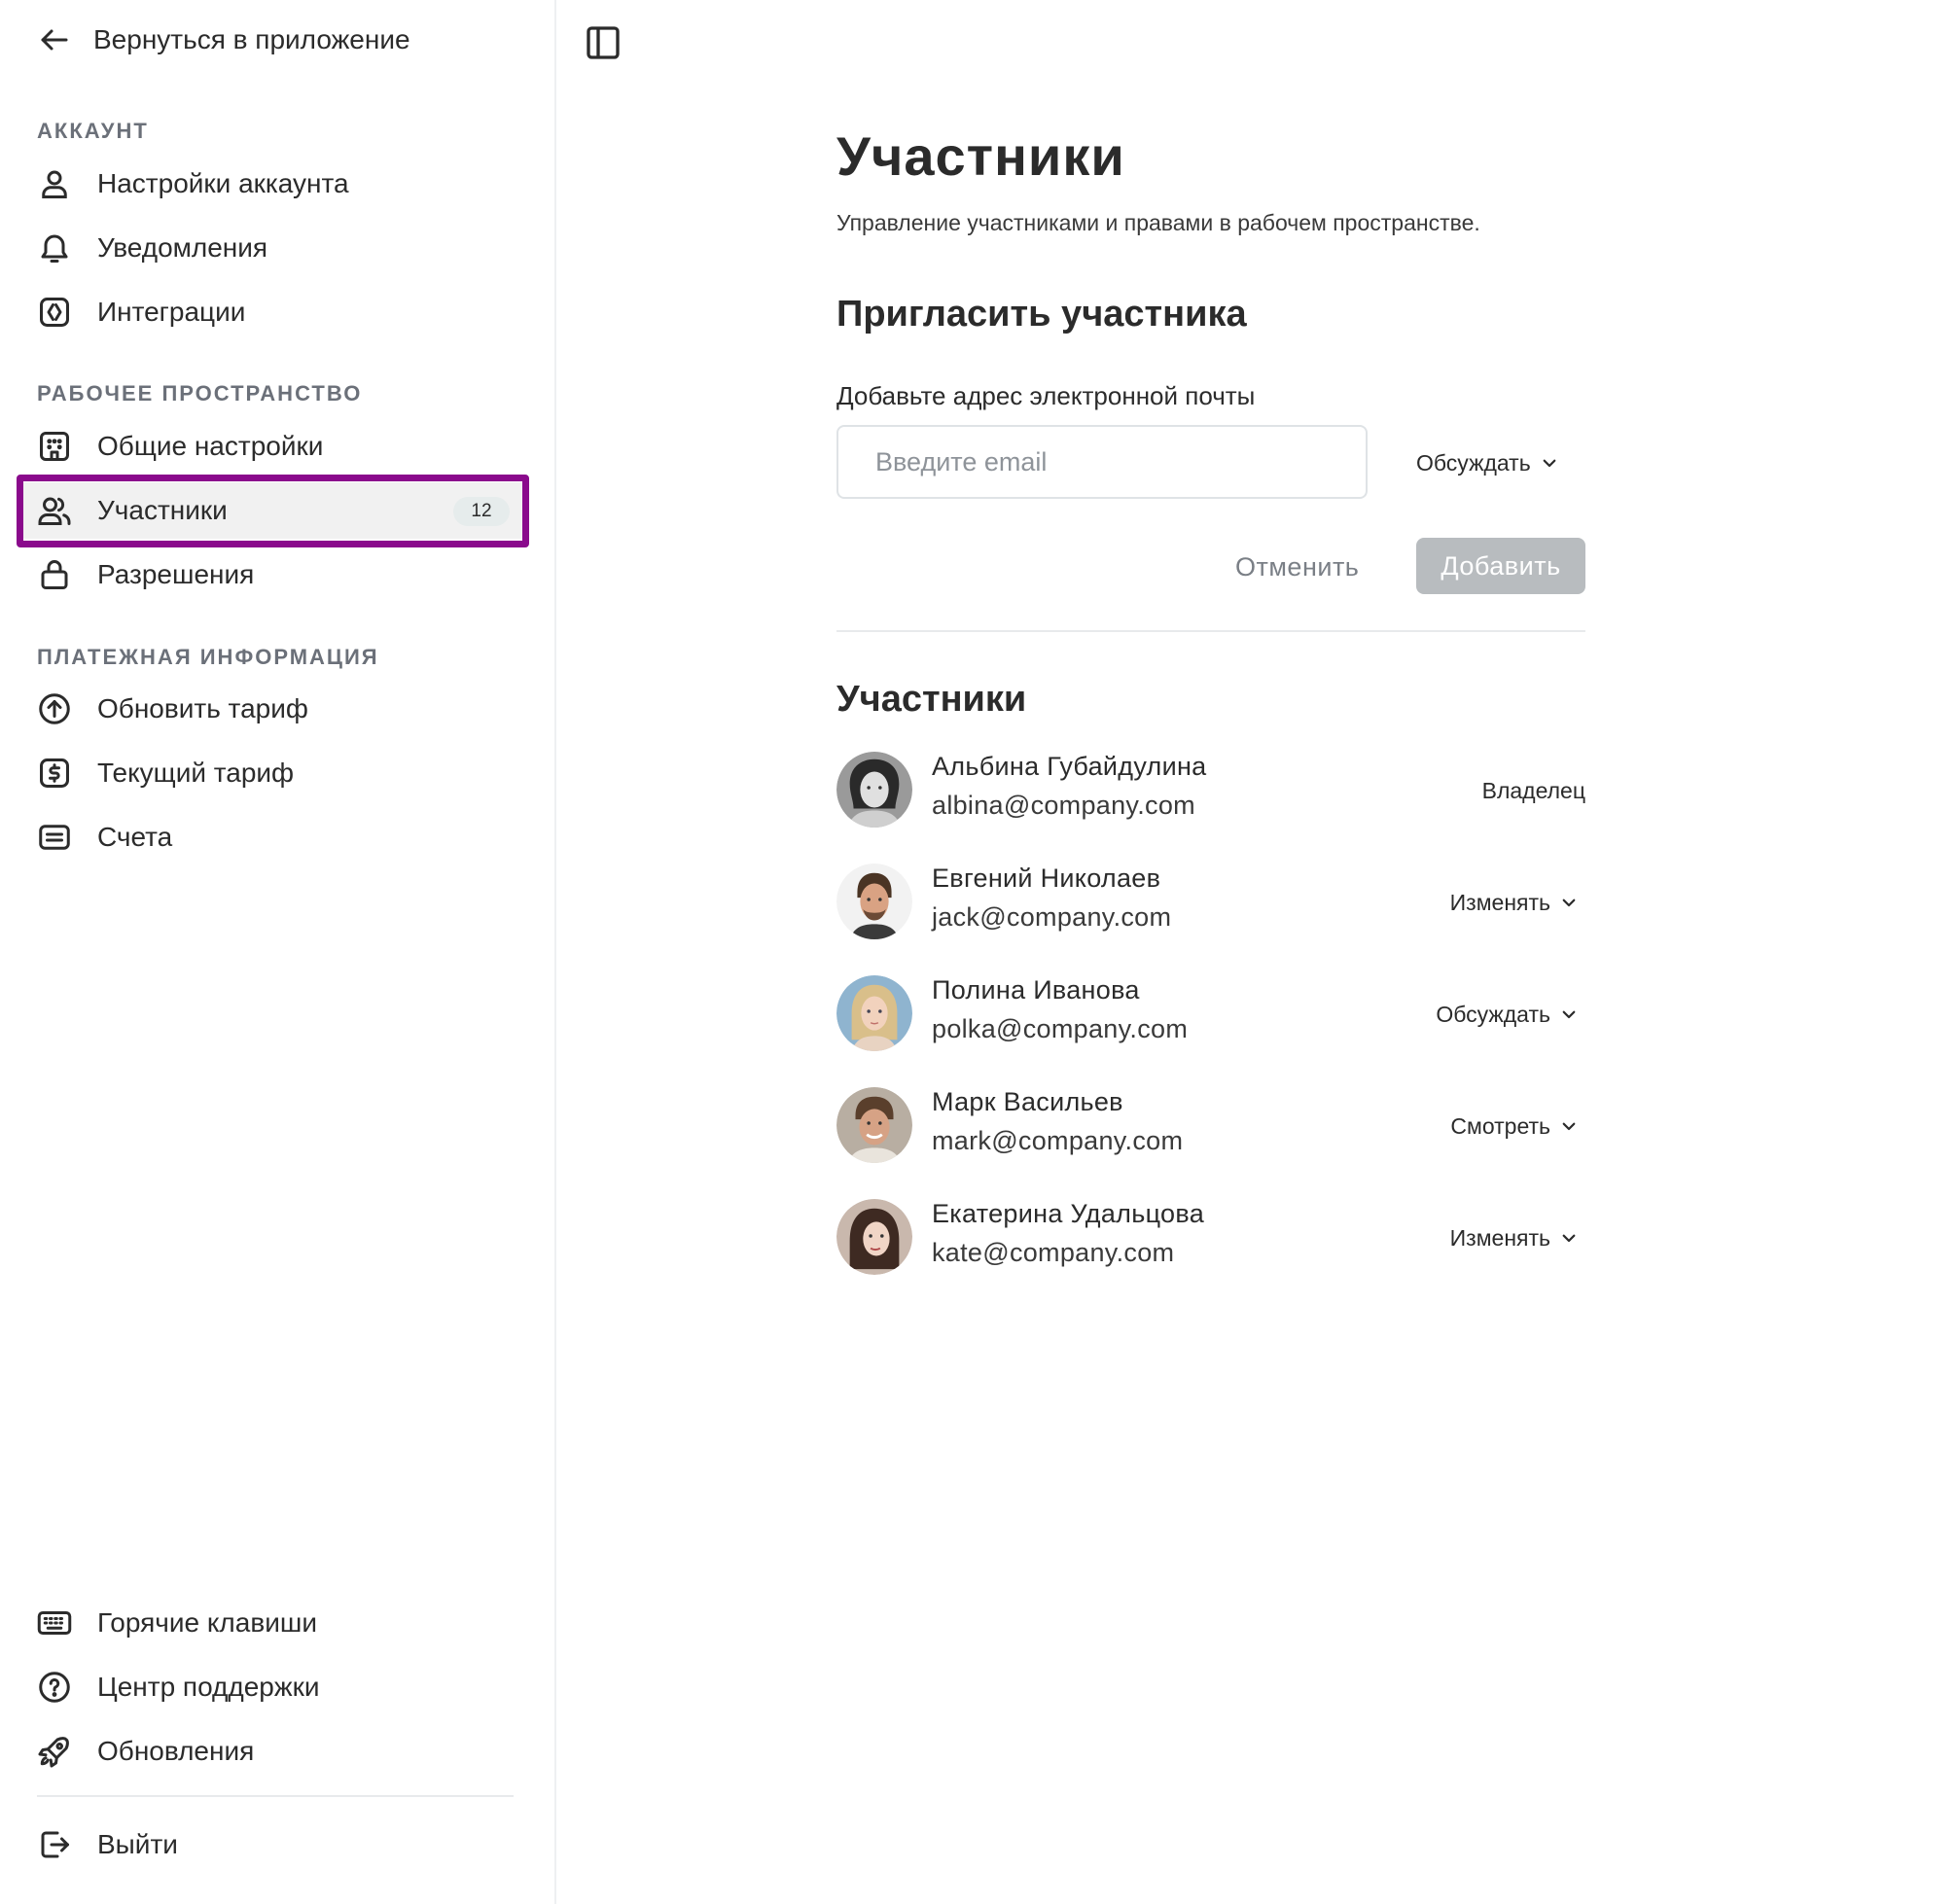 The image size is (1957, 1904). What do you see at coordinates (202, 708) in the screenshot?
I see `sidebar-item-label: Обновить тариф` at bounding box center [202, 708].